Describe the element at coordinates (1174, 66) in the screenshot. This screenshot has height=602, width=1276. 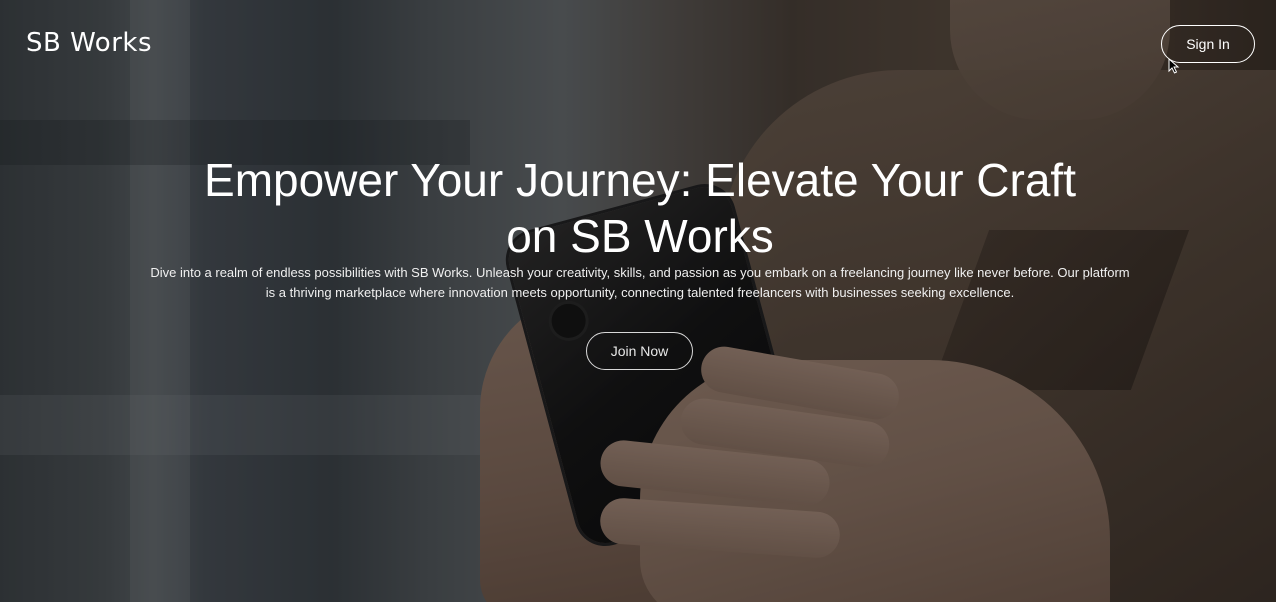
I see `mouse-pointer-icon` at that location.